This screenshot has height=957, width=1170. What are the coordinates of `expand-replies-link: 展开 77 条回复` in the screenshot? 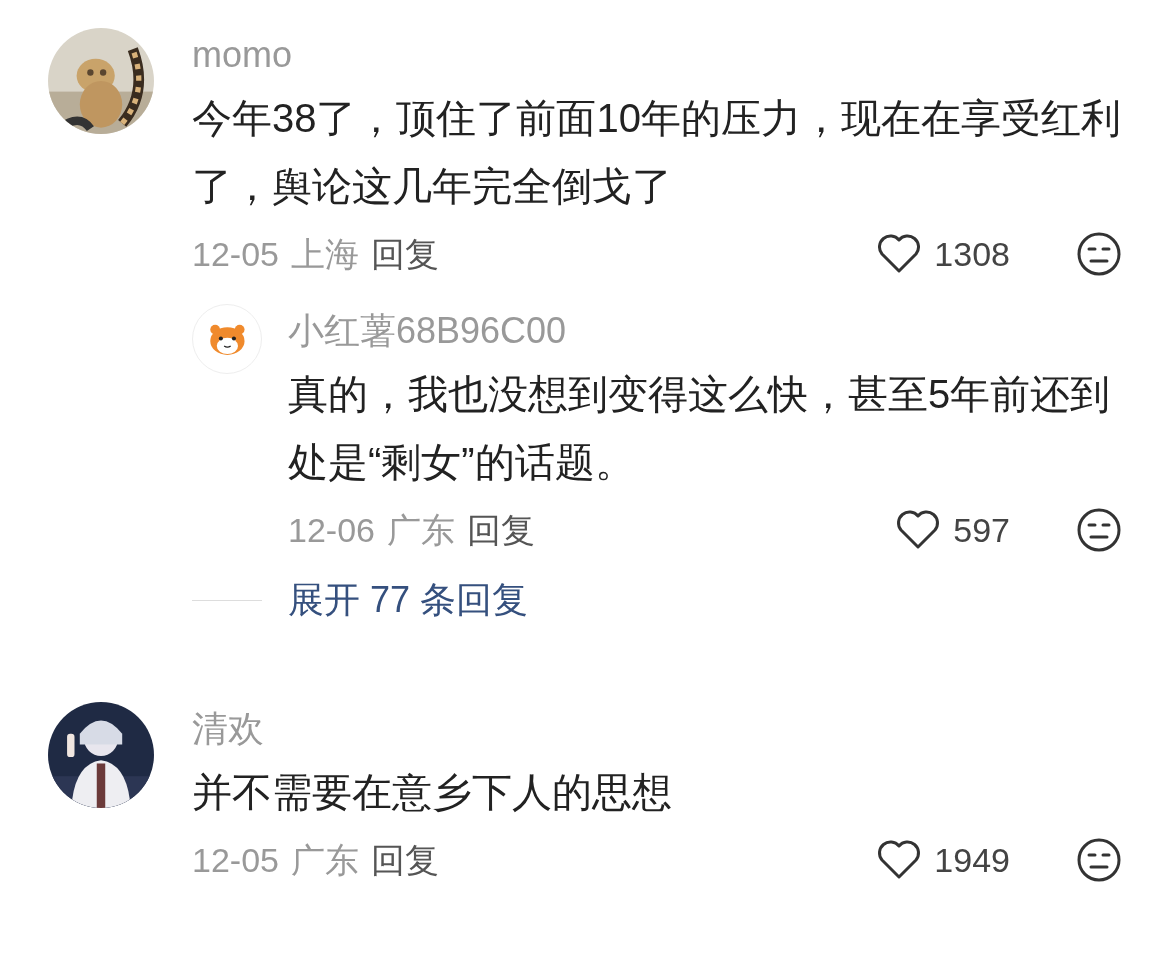 It's located at (408, 600).